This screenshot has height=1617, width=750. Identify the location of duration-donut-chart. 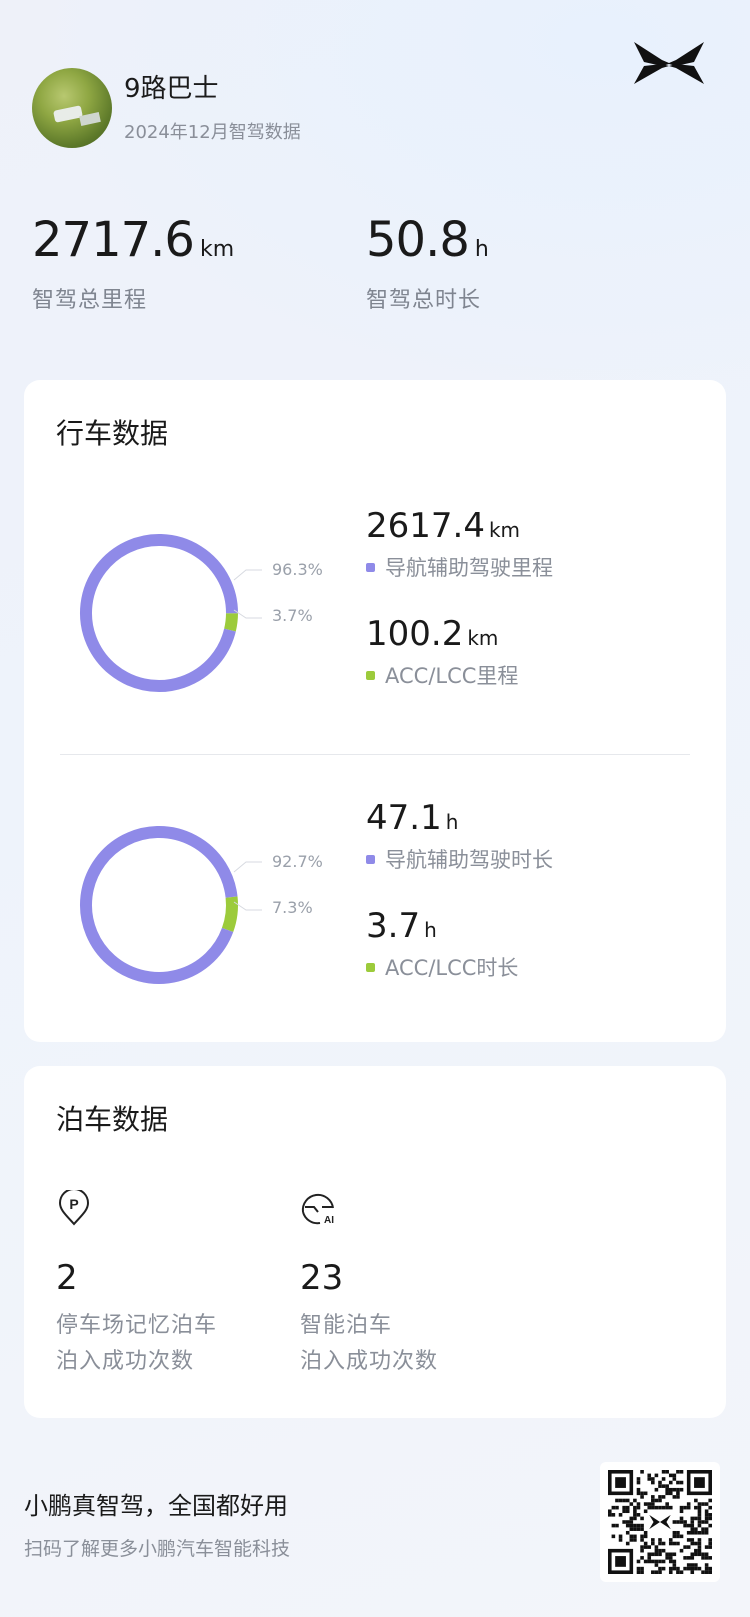
(159, 905).